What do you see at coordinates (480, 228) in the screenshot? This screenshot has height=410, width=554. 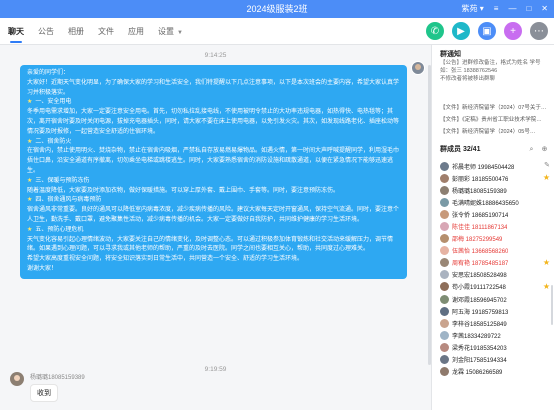 I see `member-name: 陈佳佳 18111867134` at bounding box center [480, 228].